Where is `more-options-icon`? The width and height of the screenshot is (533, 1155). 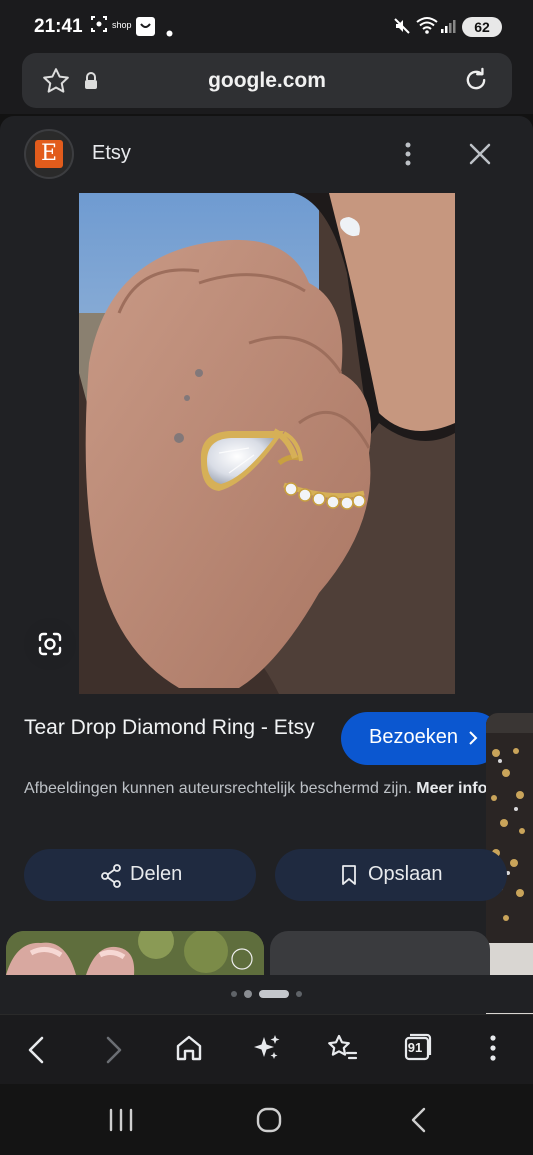
more-options-icon is located at coordinates (408, 156).